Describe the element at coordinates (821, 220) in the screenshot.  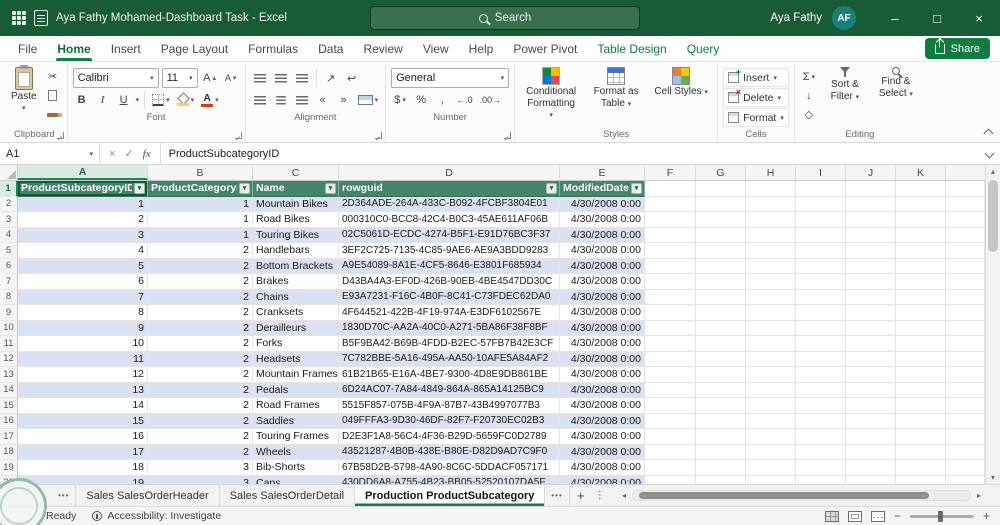
I see `cell-I3` at that location.